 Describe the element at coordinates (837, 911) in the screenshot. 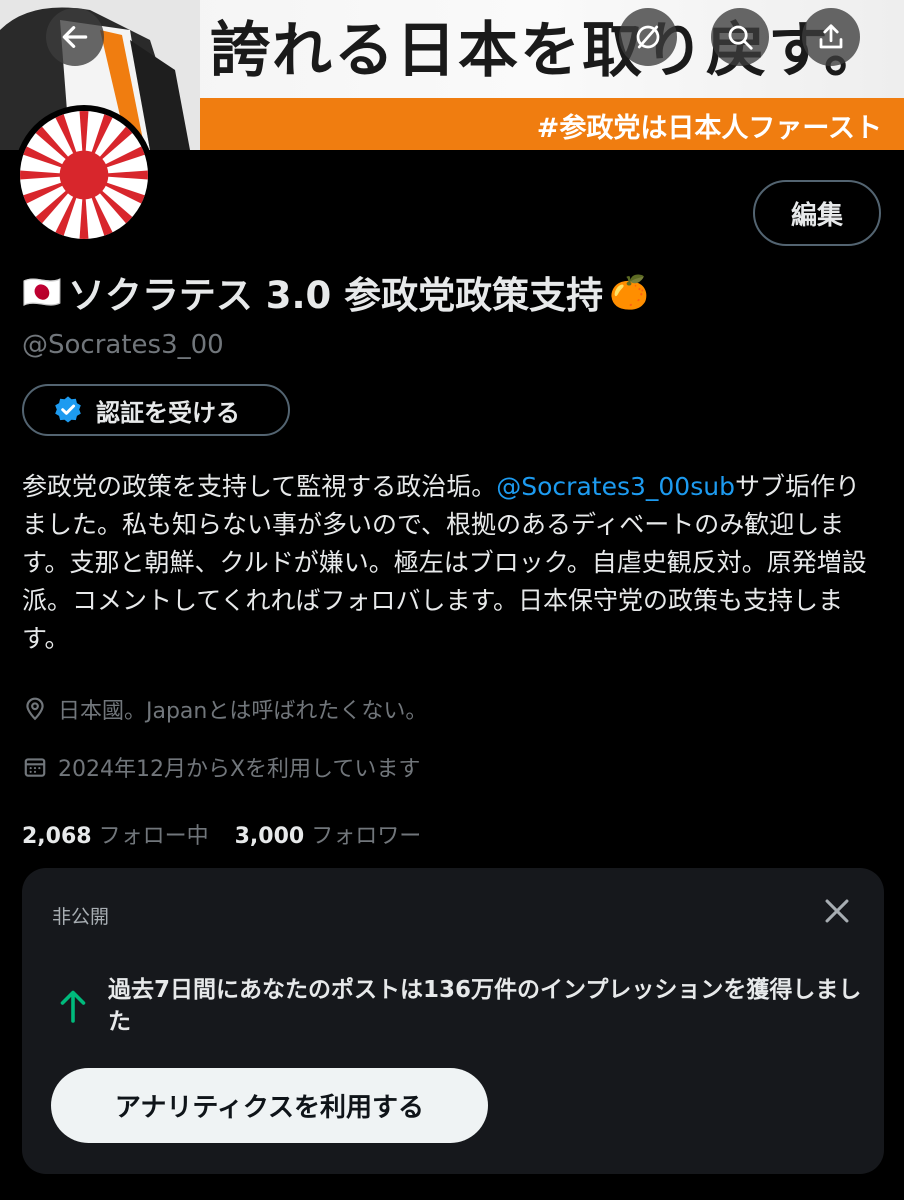

I see `close-icon` at that location.